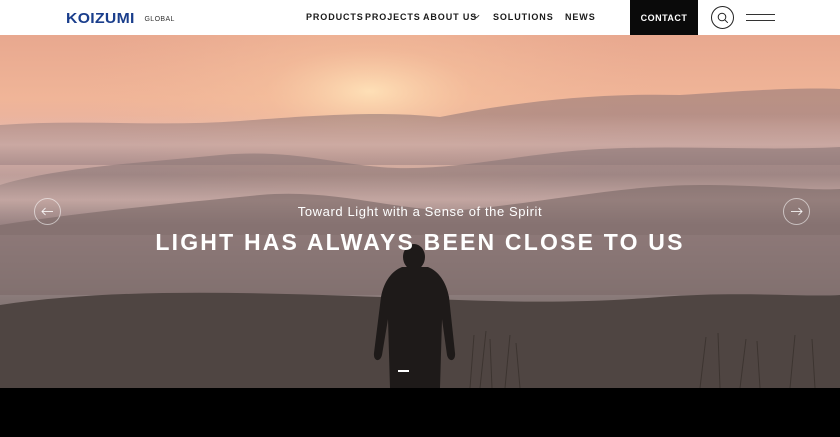  I want to click on search-icon, so click(722, 17).